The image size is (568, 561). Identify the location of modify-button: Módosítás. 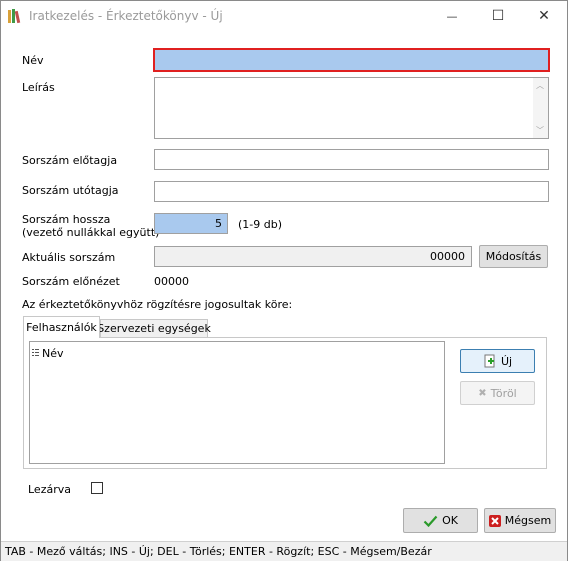
(513, 256).